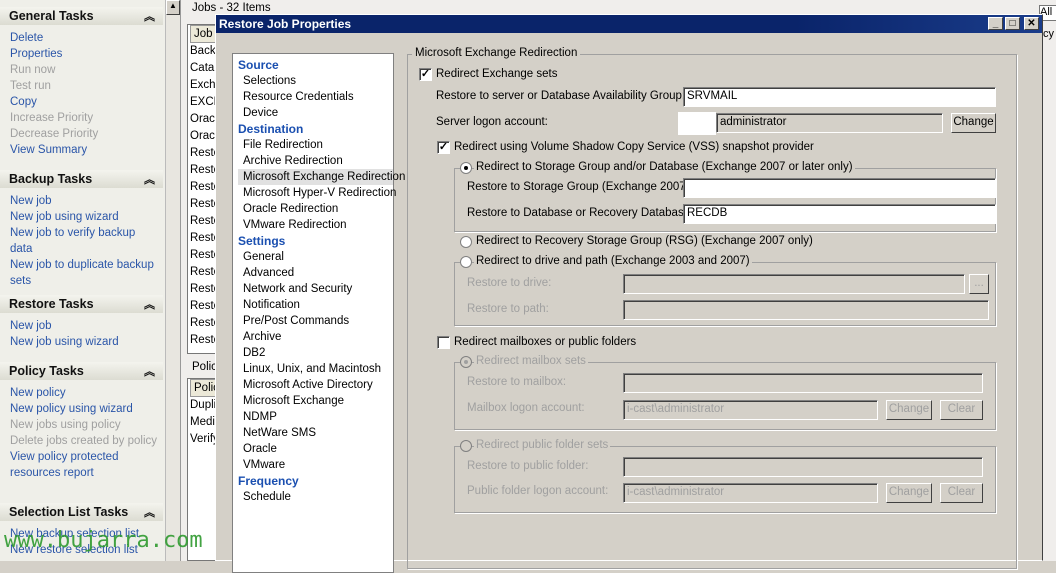 This screenshot has height=573, width=1056. I want to click on task-section-header: Backup Tasks ︽, so click(81, 179).